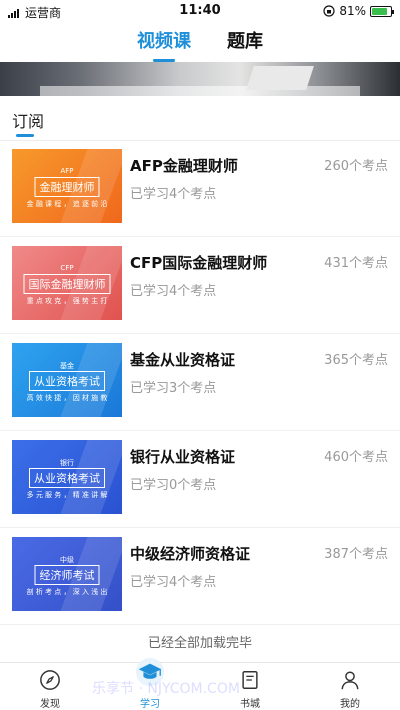  What do you see at coordinates (67, 171) in the screenshot?
I see `thumb-title: AFP` at bounding box center [67, 171].